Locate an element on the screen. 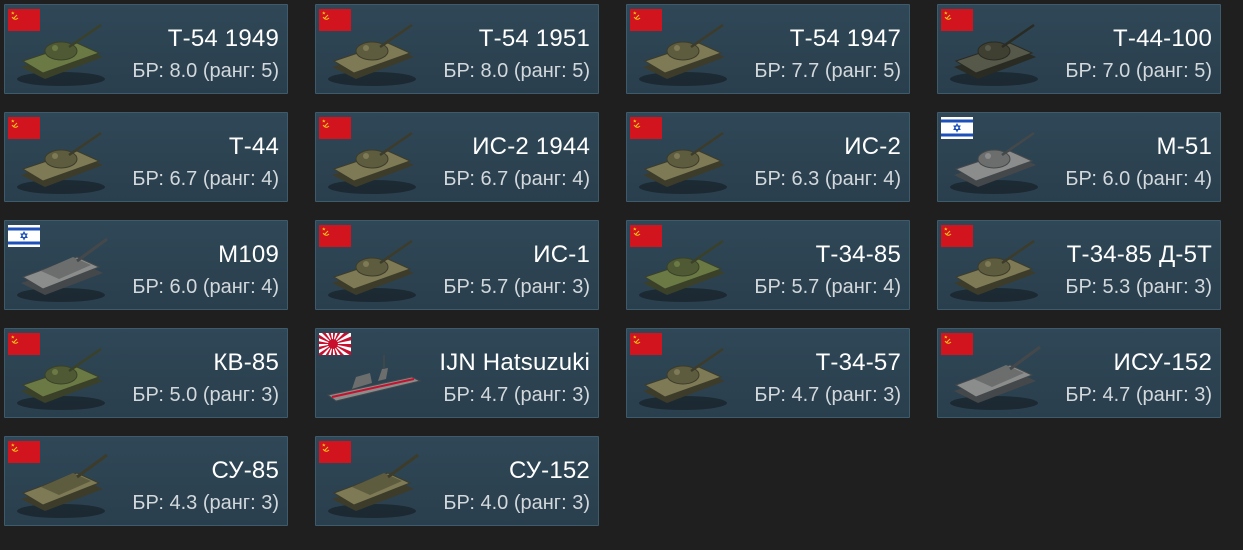  japan-flag is located at coordinates (335, 344).